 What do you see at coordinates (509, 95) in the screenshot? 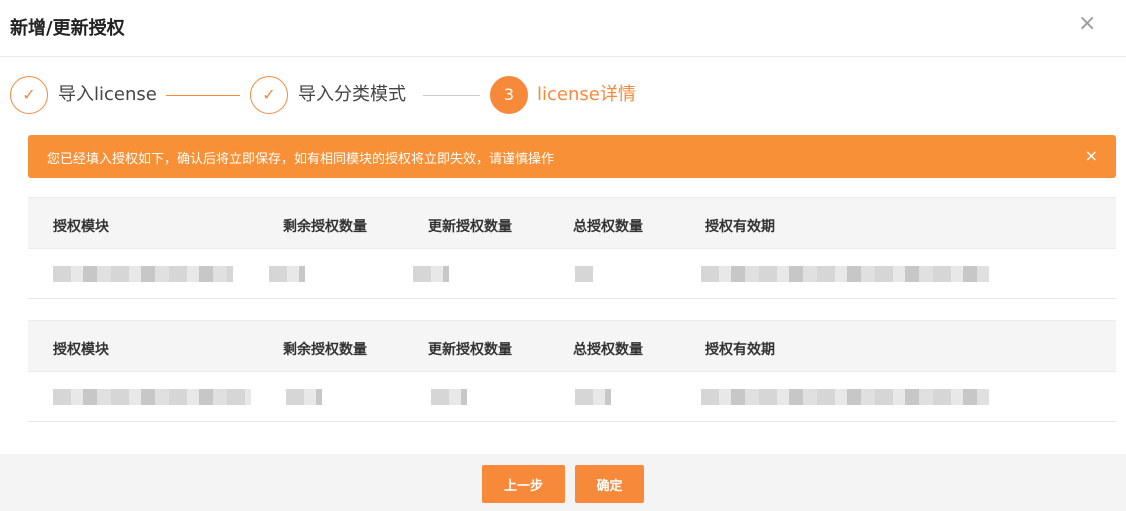
I see `step-3-number: 3` at bounding box center [509, 95].